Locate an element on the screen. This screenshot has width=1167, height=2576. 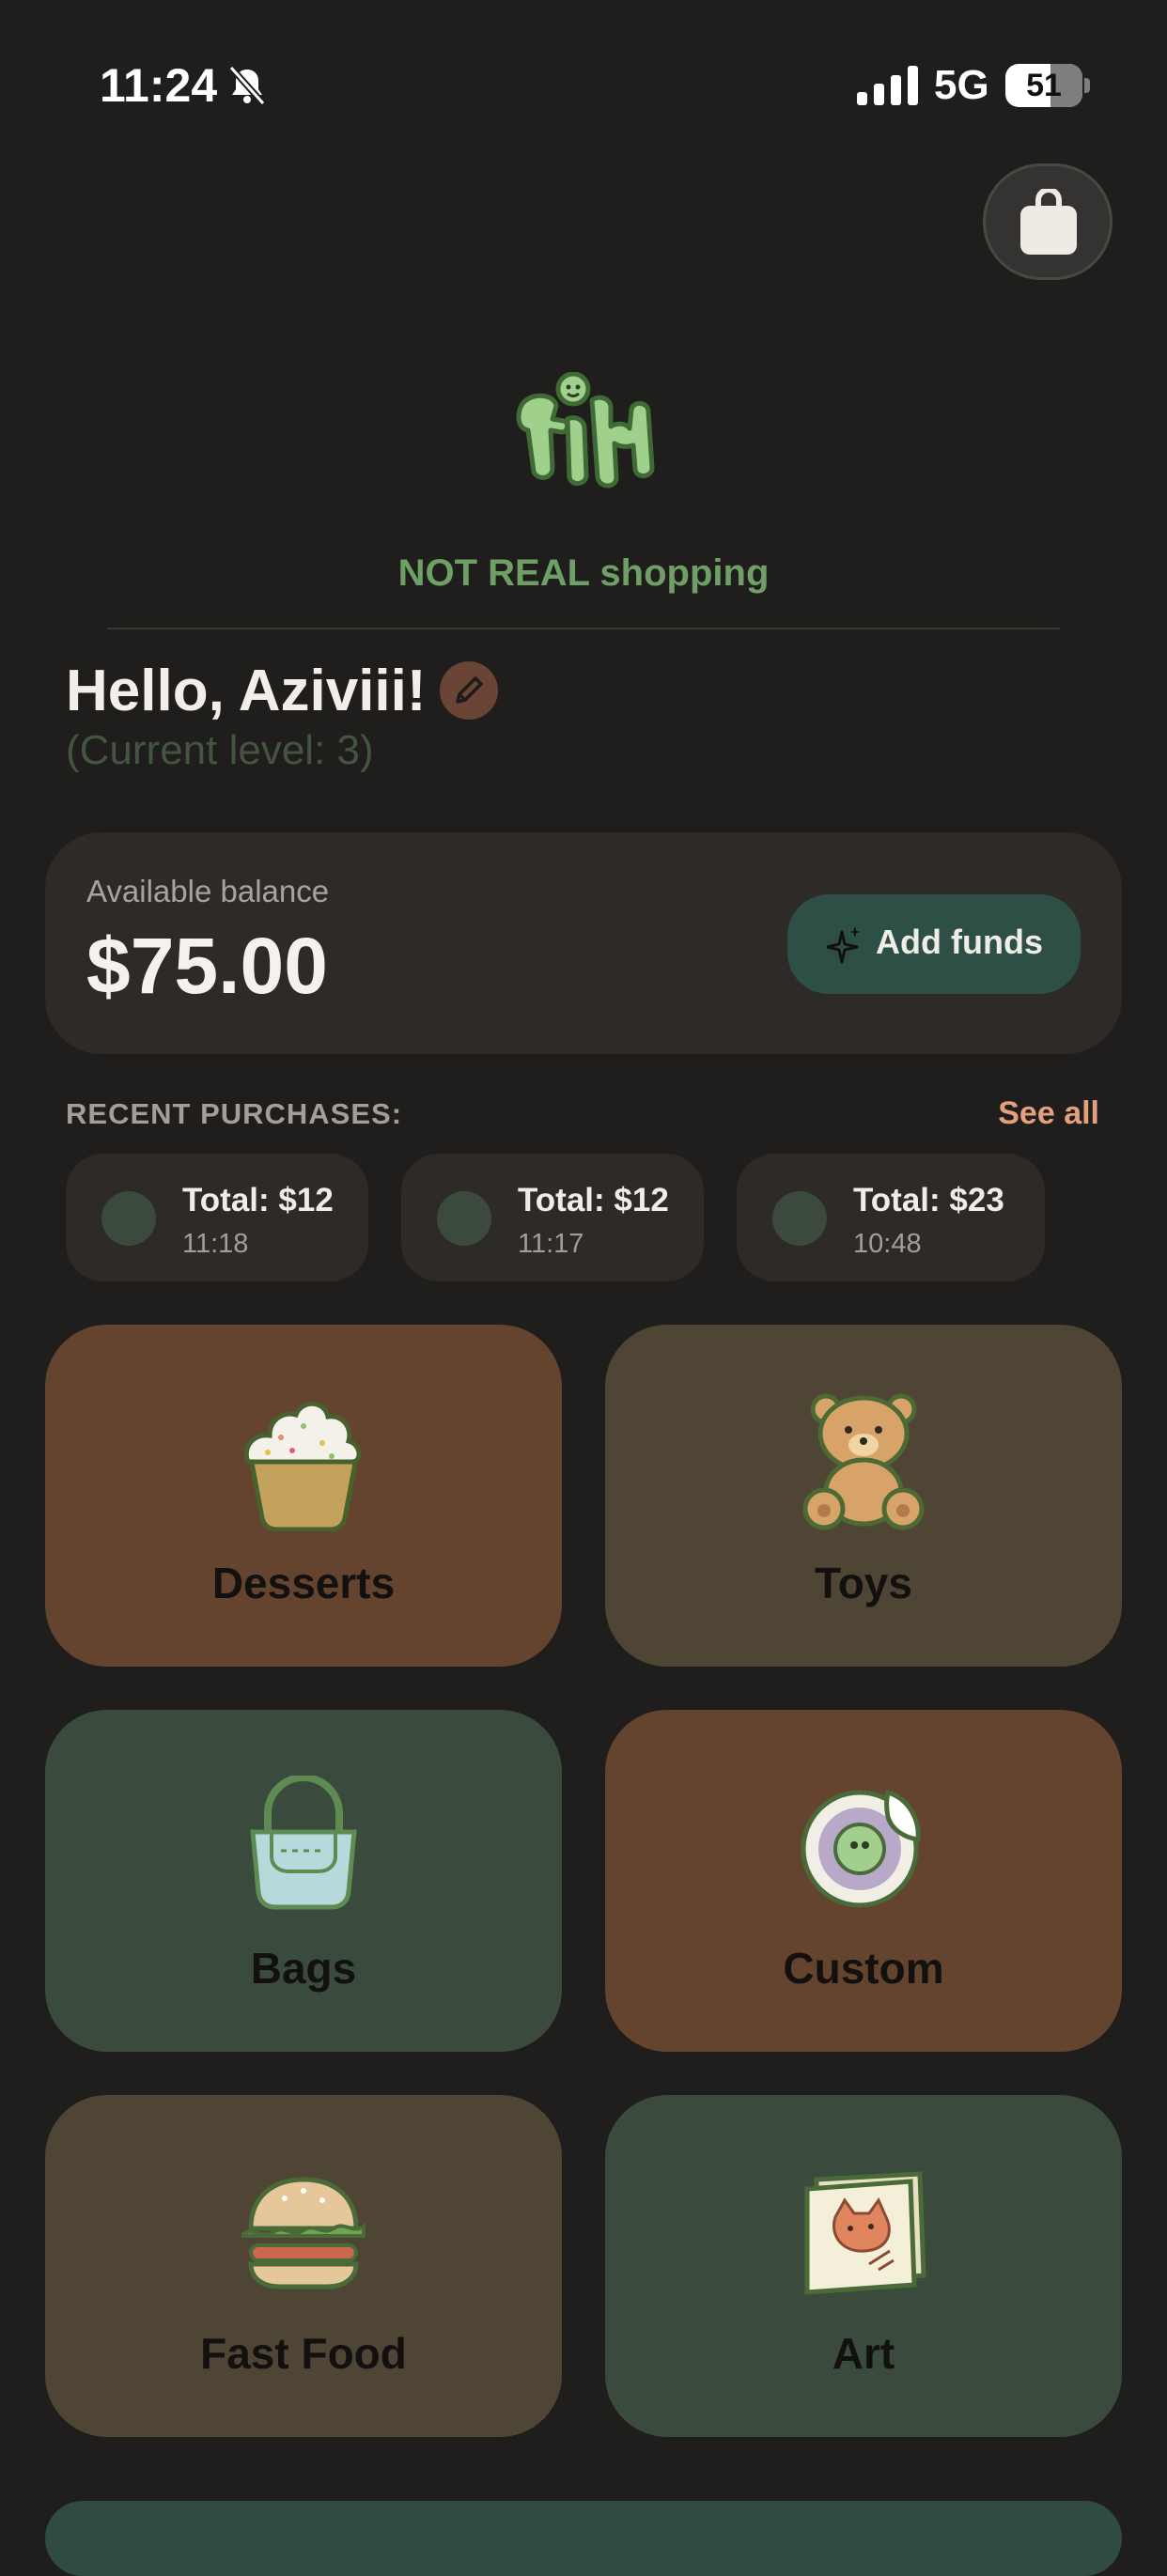
see-all-link: See all is located at coordinates (1048, 1113).